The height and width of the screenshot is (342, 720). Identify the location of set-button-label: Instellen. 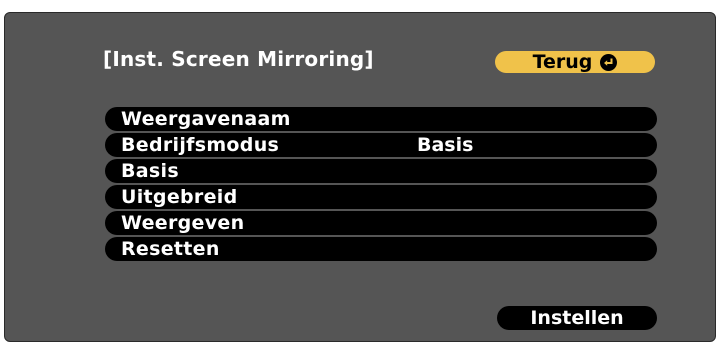
(577, 318).